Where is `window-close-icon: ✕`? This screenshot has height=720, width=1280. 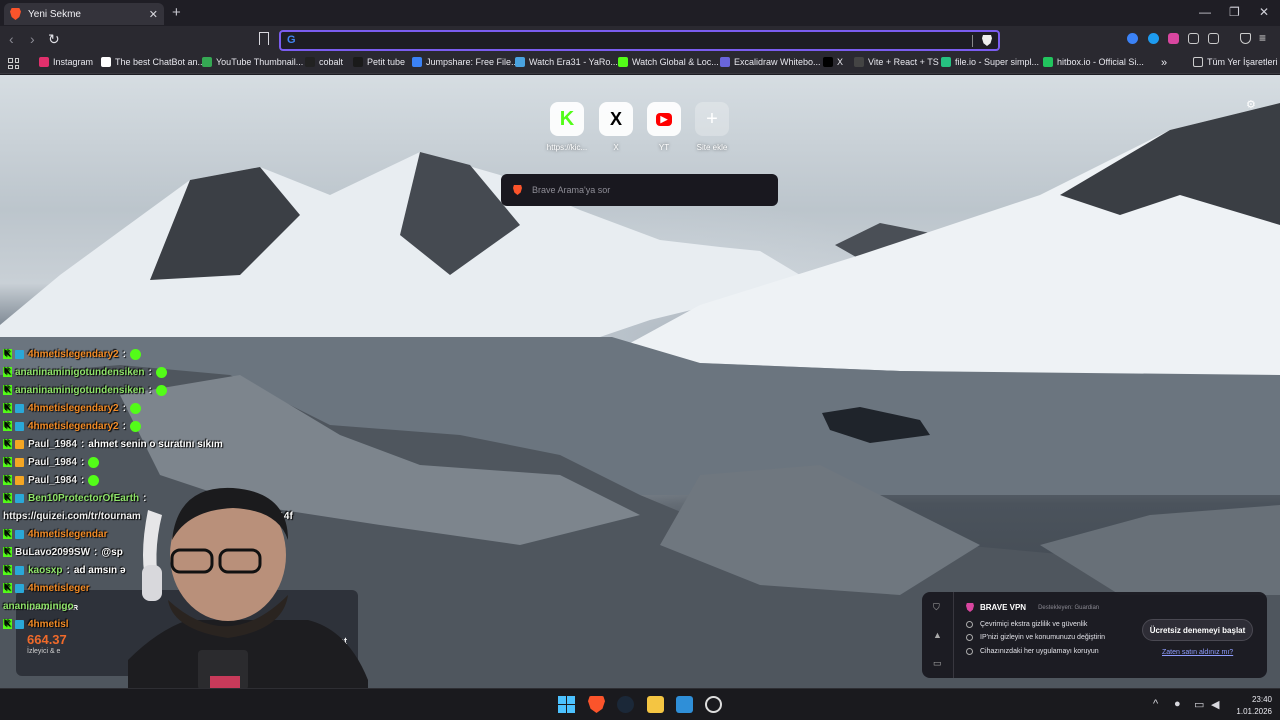
window-close-icon: ✕ is located at coordinates (1264, 12).